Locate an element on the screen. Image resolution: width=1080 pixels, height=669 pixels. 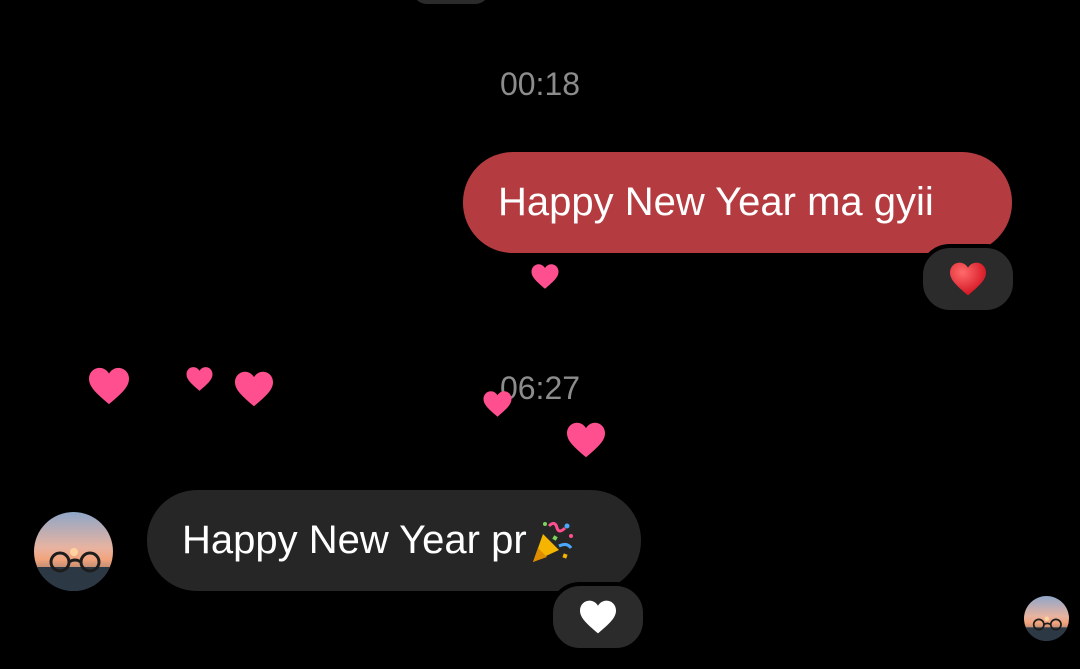
timestamp: 06:27 is located at coordinates (540, 388).